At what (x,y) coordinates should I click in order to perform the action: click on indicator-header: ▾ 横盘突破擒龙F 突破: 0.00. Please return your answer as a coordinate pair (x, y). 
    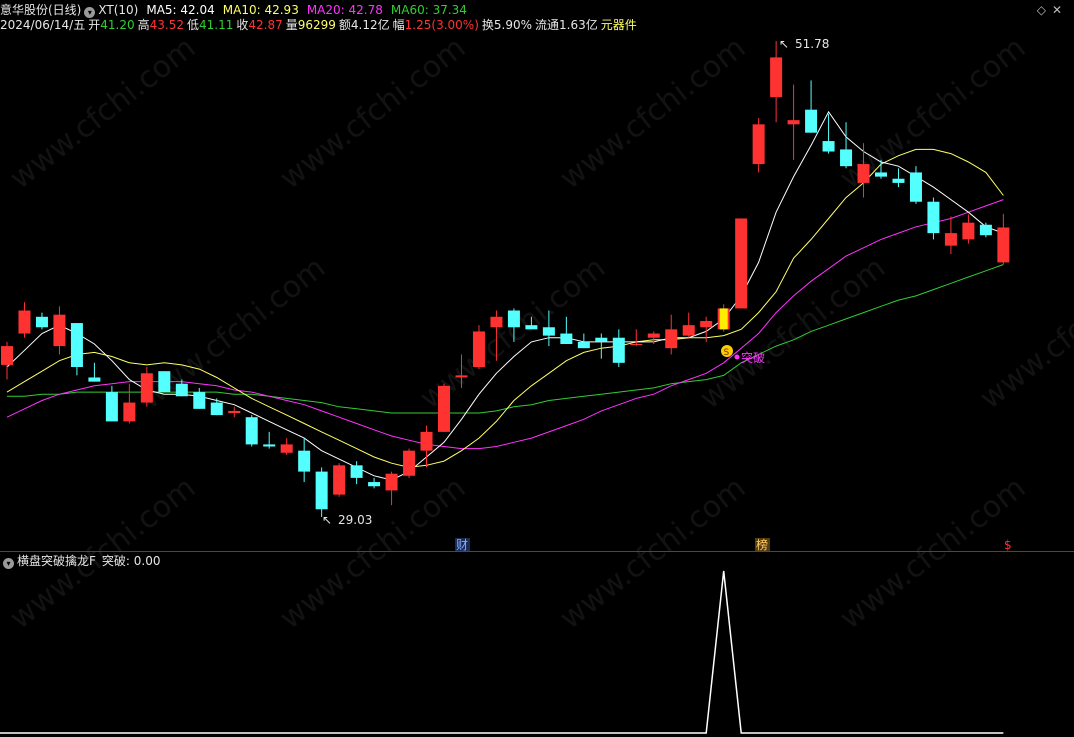
    Looking at the image, I should click on (81, 561).